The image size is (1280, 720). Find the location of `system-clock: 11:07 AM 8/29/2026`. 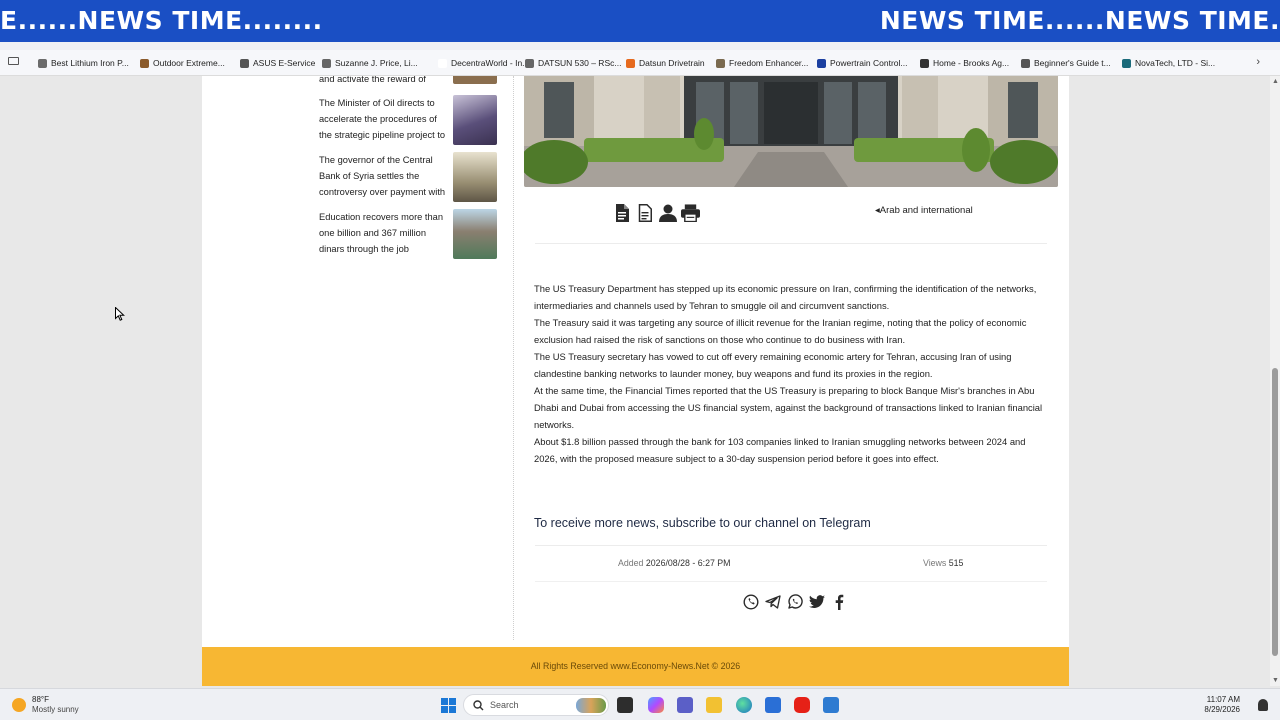

system-clock: 11:07 AM 8/29/2026 is located at coordinates (1222, 705).